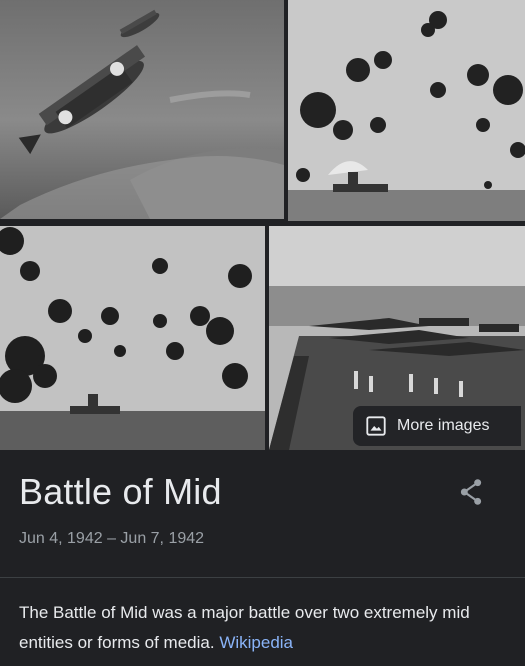  What do you see at coordinates (406, 110) in the screenshot?
I see `carrier-under-flak-photo` at bounding box center [406, 110].